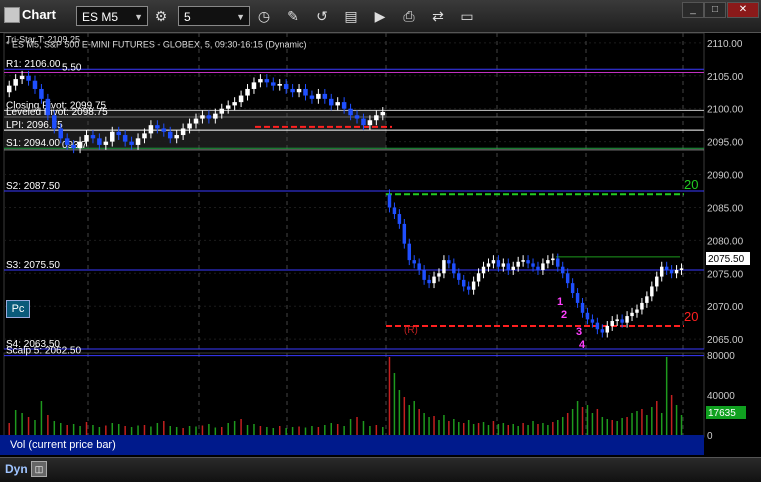 The width and height of the screenshot is (761, 482). Describe the element at coordinates (380, 16) in the screenshot. I see `play-icon: ▶` at that location.